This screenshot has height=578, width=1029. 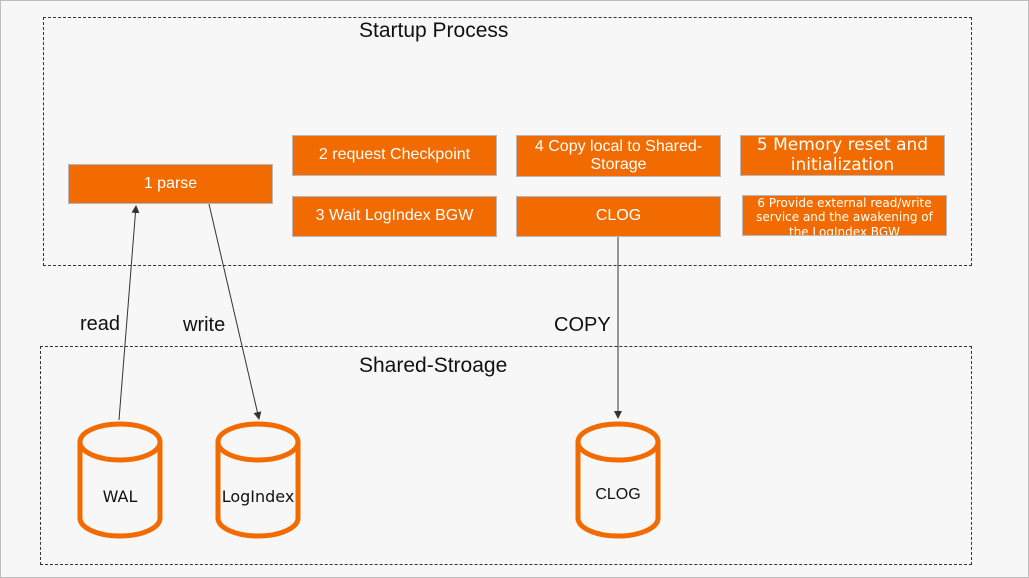 What do you see at coordinates (618, 164) in the screenshot?
I see `step-copy-local-line2: Storage` at bounding box center [618, 164].